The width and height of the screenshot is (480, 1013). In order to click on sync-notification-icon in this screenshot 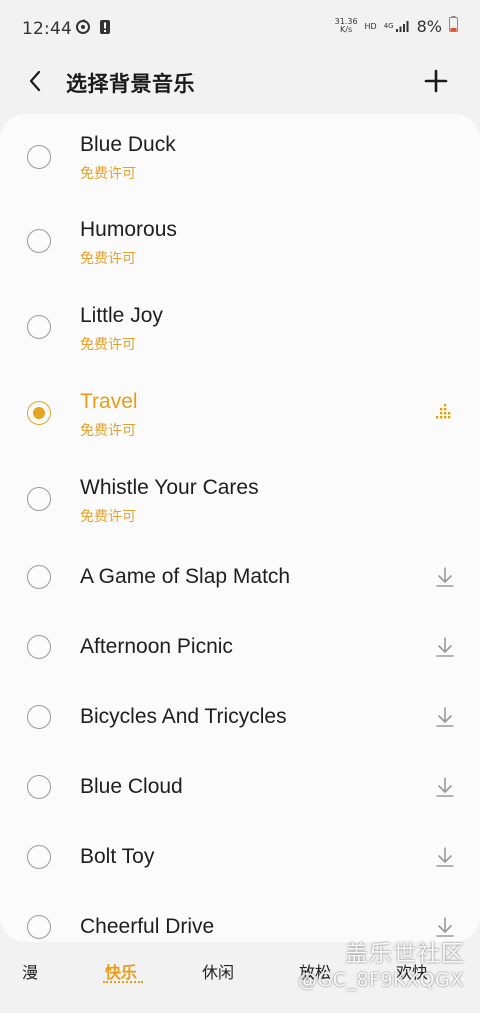, I will do `click(83, 27)`.